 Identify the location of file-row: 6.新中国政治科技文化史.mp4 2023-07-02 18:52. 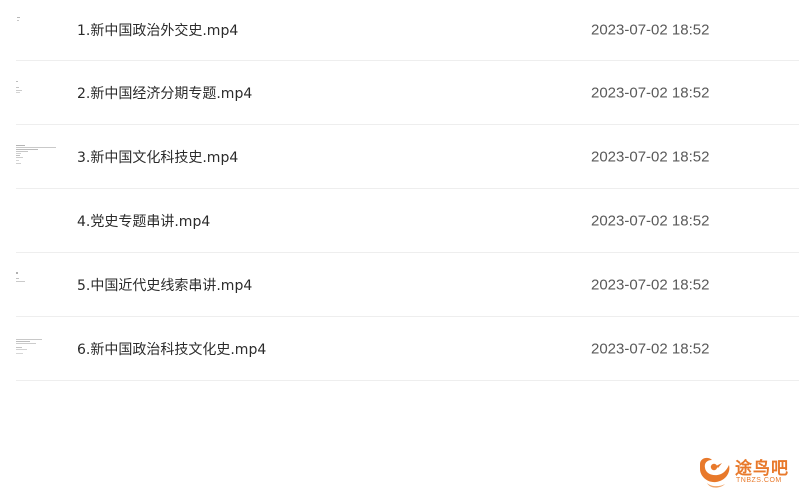
(407, 349).